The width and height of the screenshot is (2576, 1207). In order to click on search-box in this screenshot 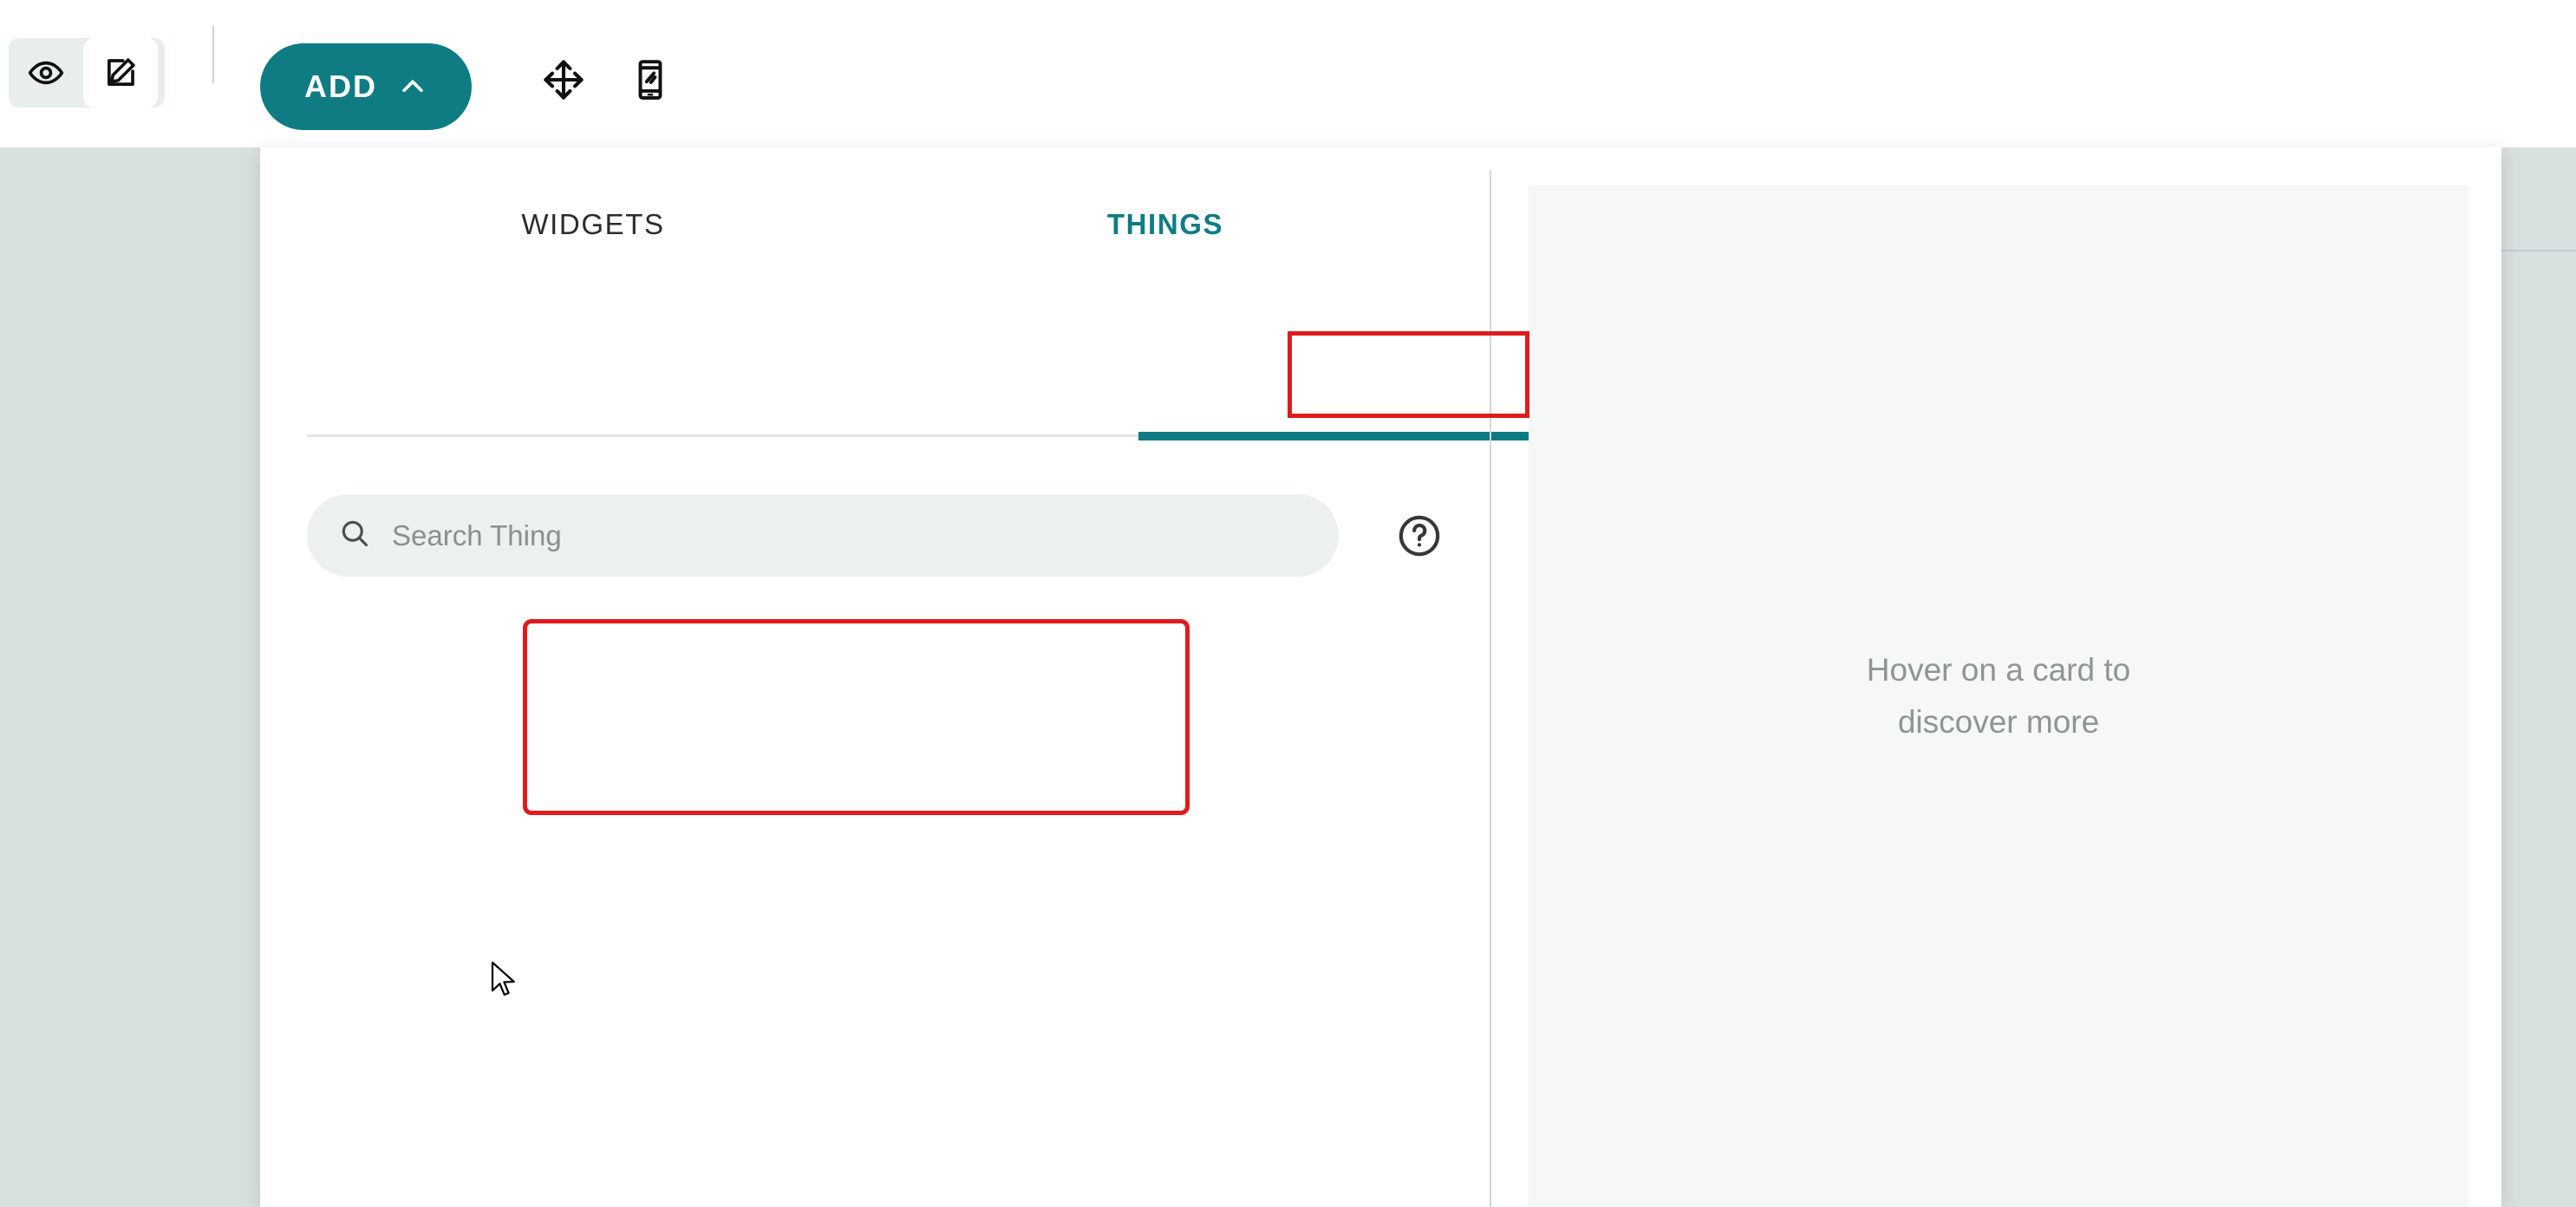, I will do `click(823, 535)`.